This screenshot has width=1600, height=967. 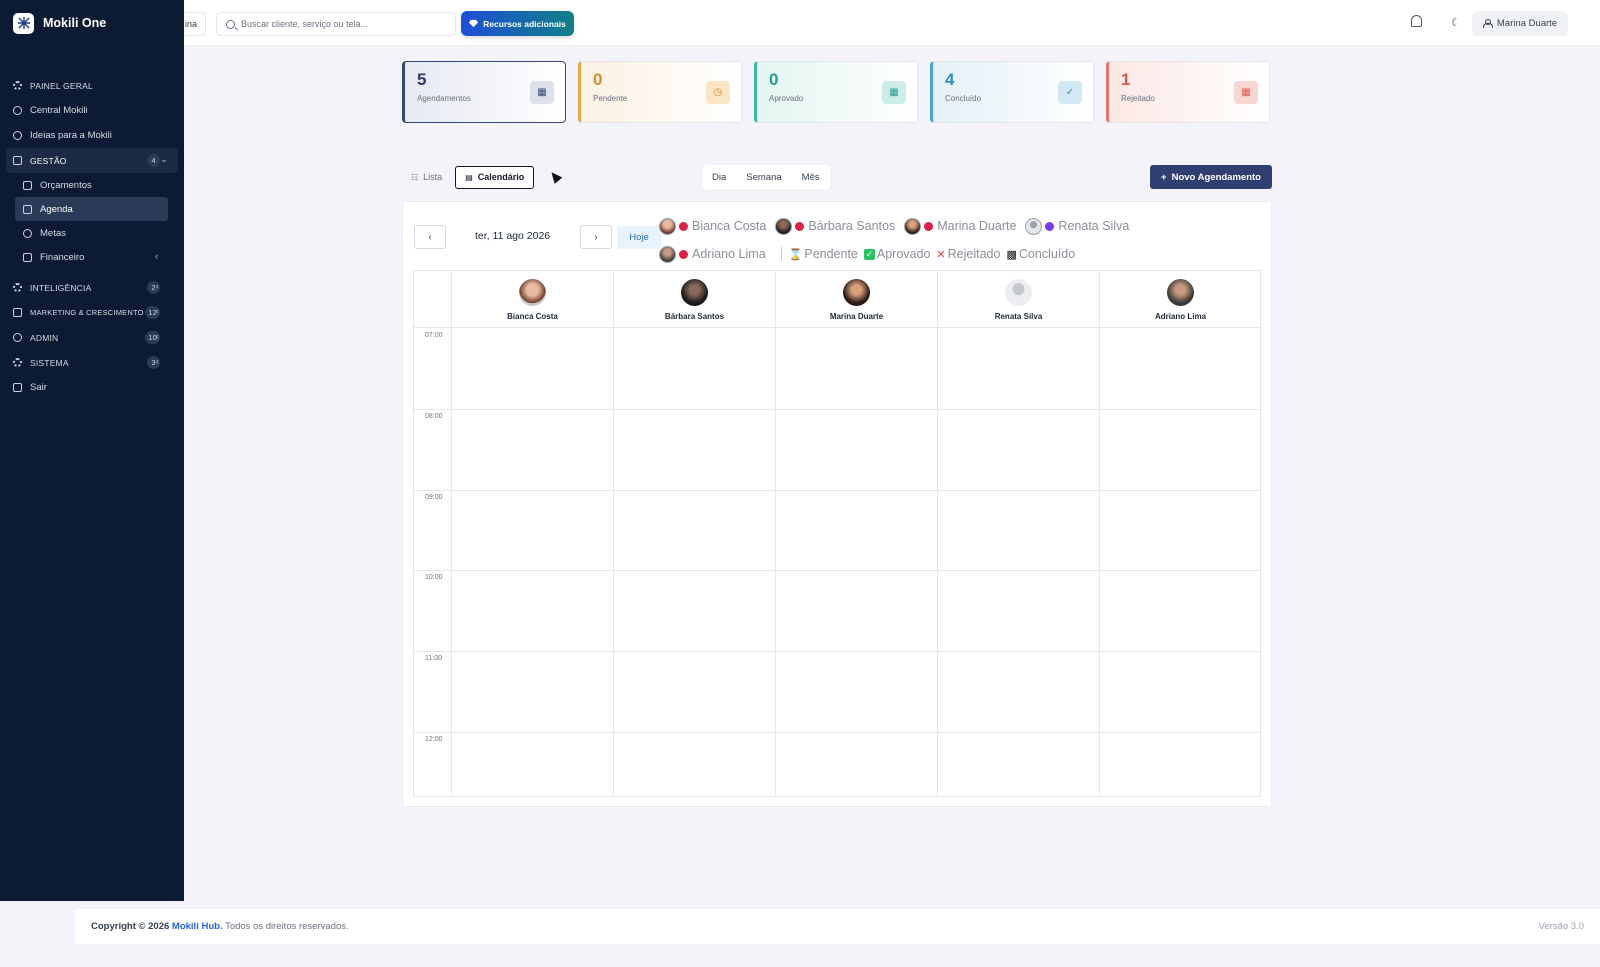 I want to click on sidebar-section-inteligencia: INTELIGÊNCIA 2 ‹, so click(x=92, y=287).